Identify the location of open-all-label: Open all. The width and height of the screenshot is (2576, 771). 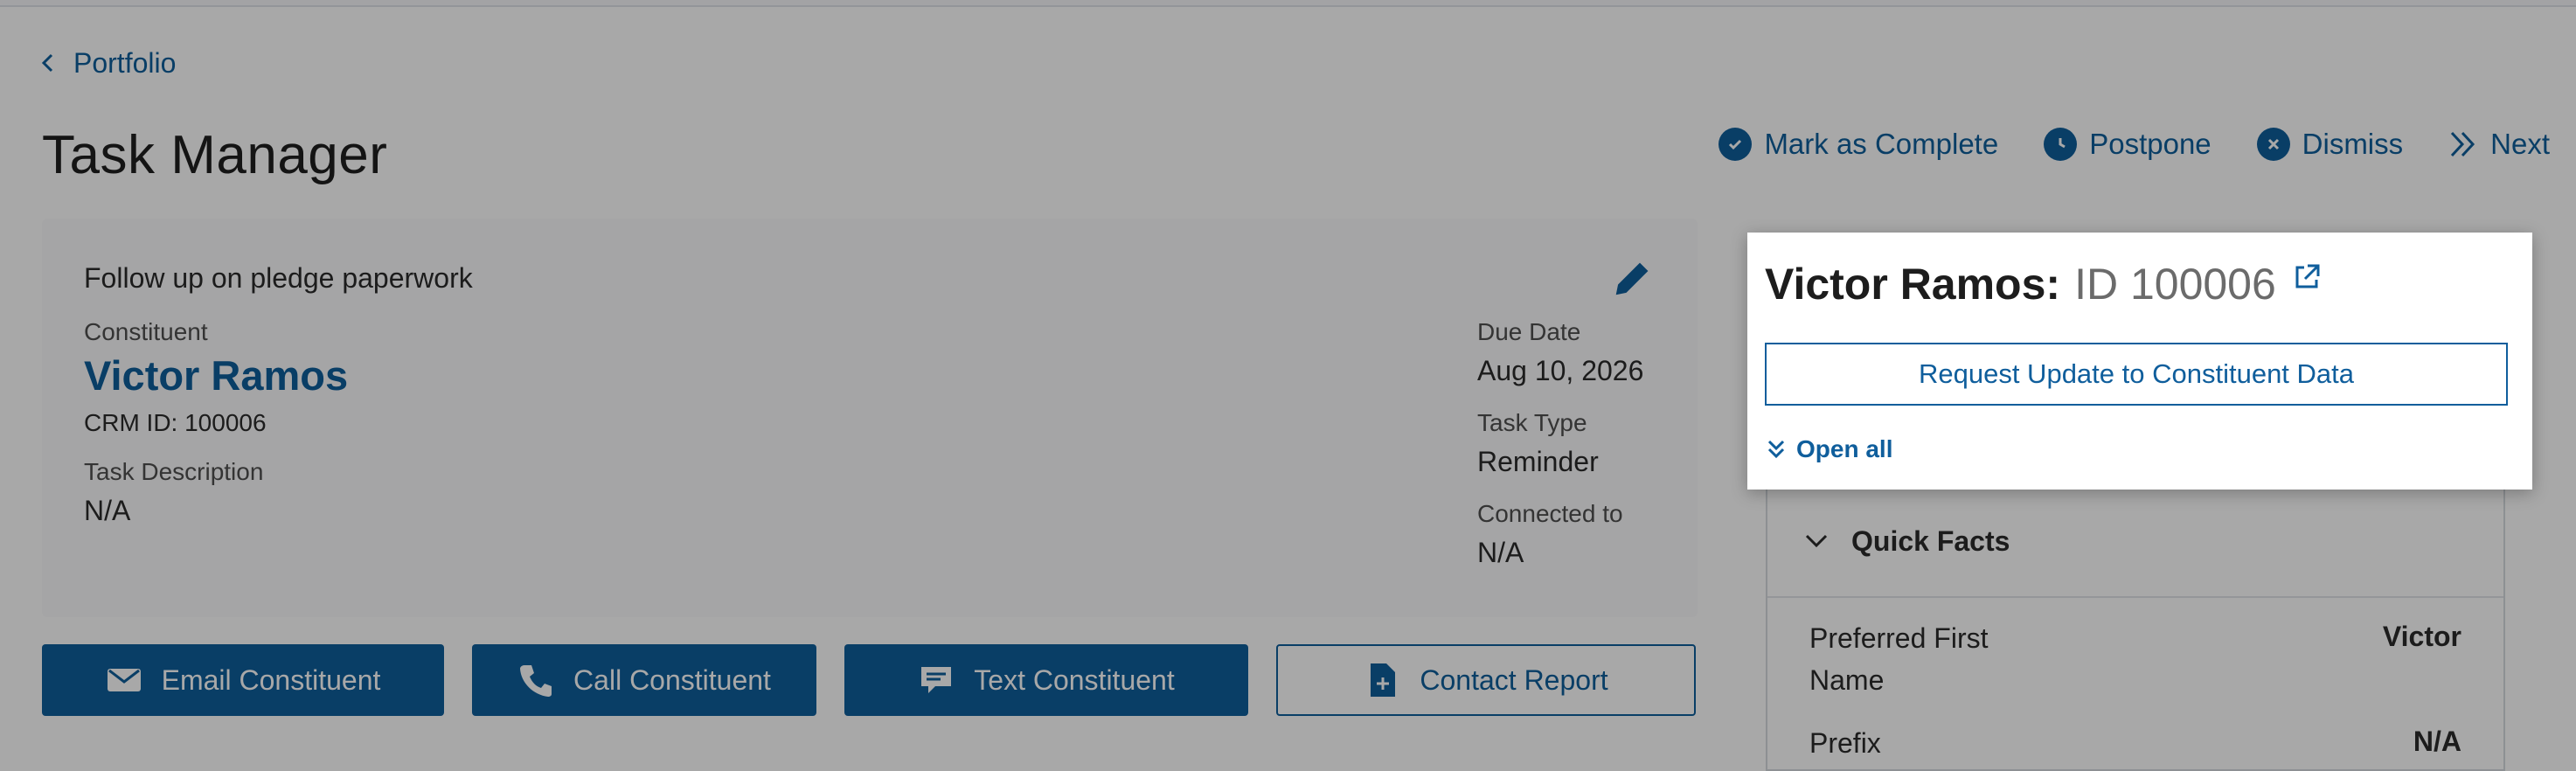
(1844, 448).